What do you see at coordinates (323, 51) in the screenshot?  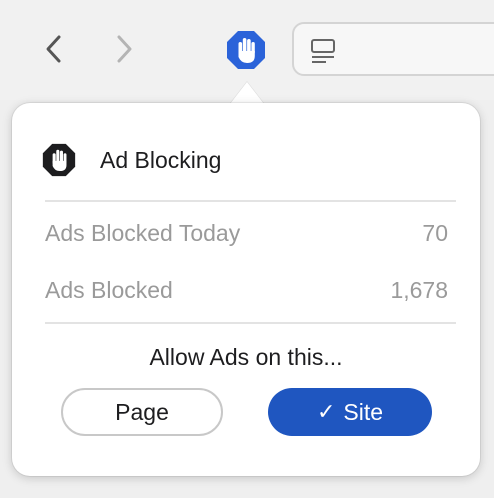 I see `reader-view-icon` at bounding box center [323, 51].